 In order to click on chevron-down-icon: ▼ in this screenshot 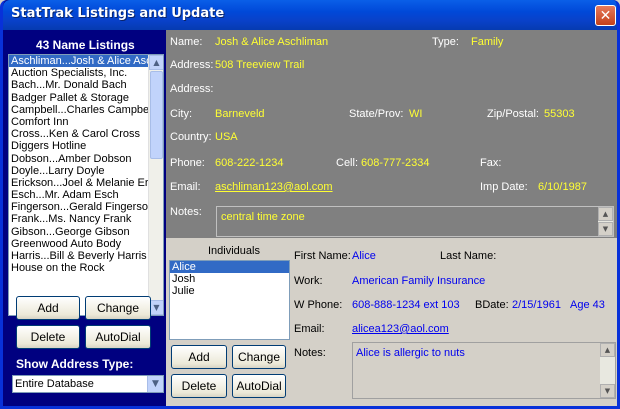, I will do `click(155, 384)`.